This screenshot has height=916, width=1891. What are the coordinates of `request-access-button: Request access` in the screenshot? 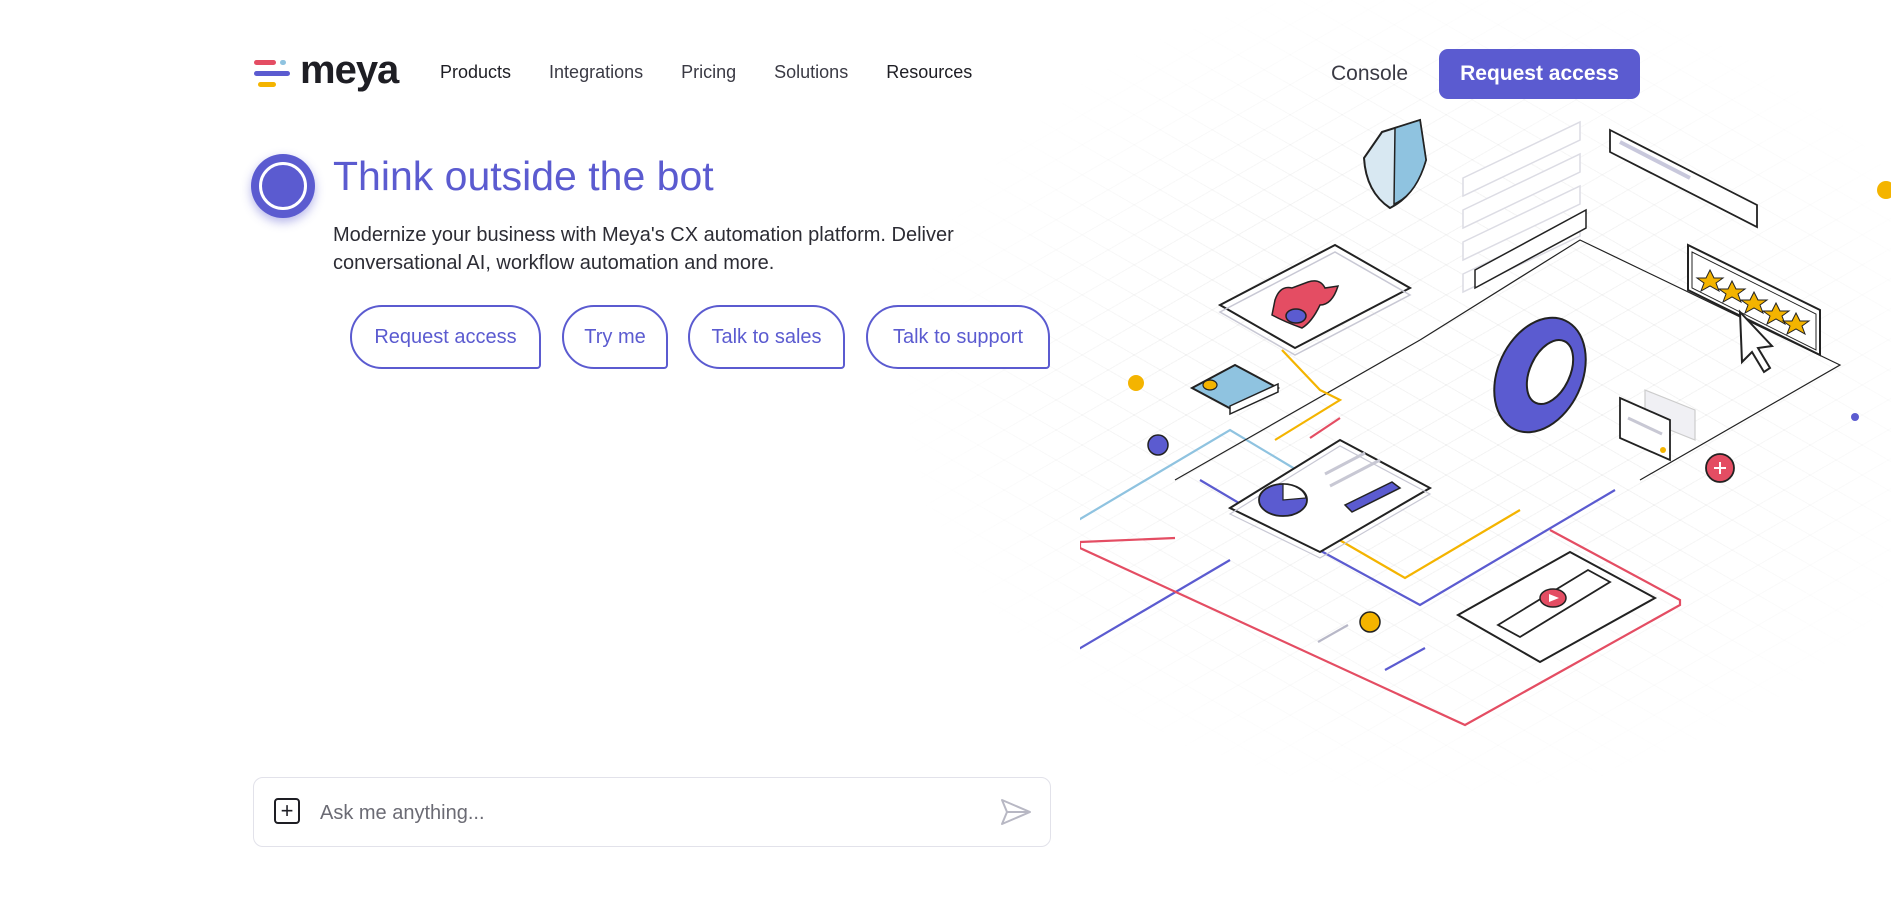 It's located at (1539, 74).